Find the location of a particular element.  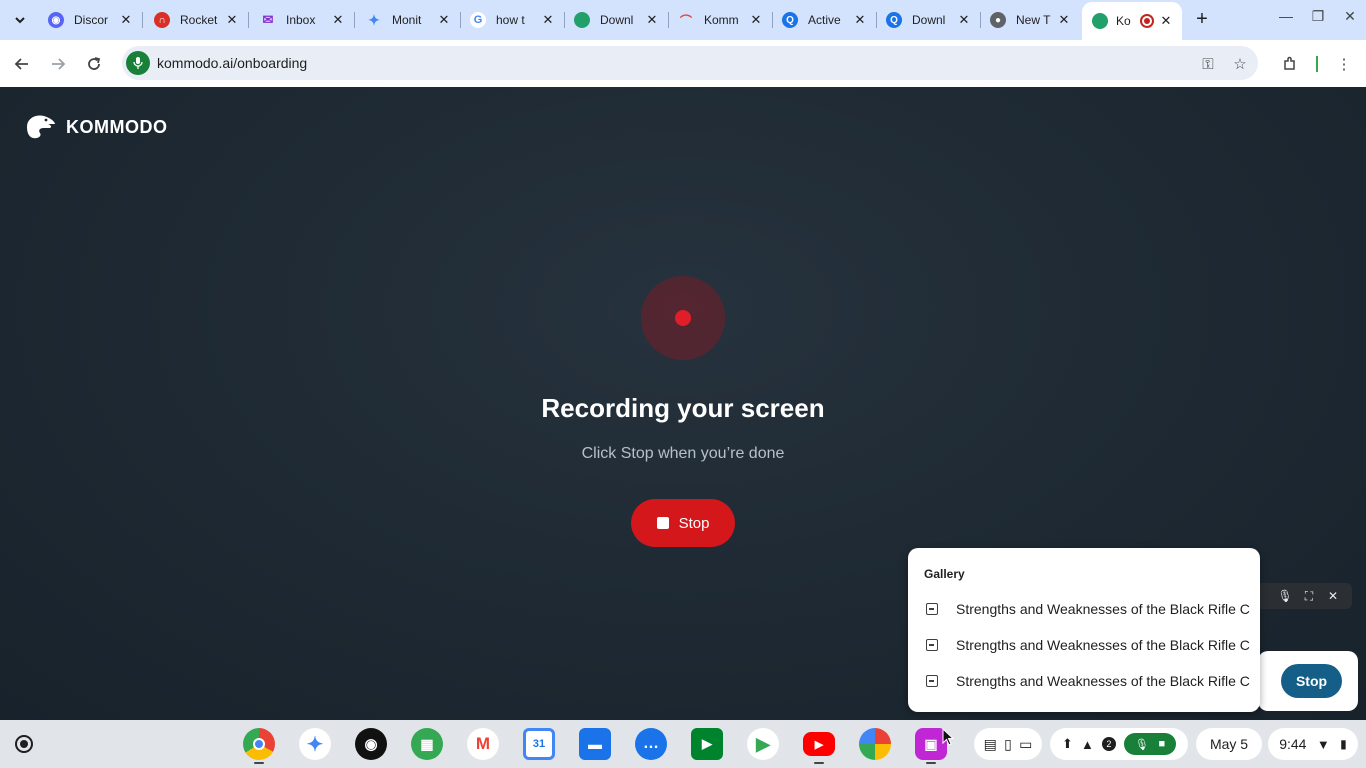

tab-monit: ✦ Monit ✕ is located at coordinates (408, 20).